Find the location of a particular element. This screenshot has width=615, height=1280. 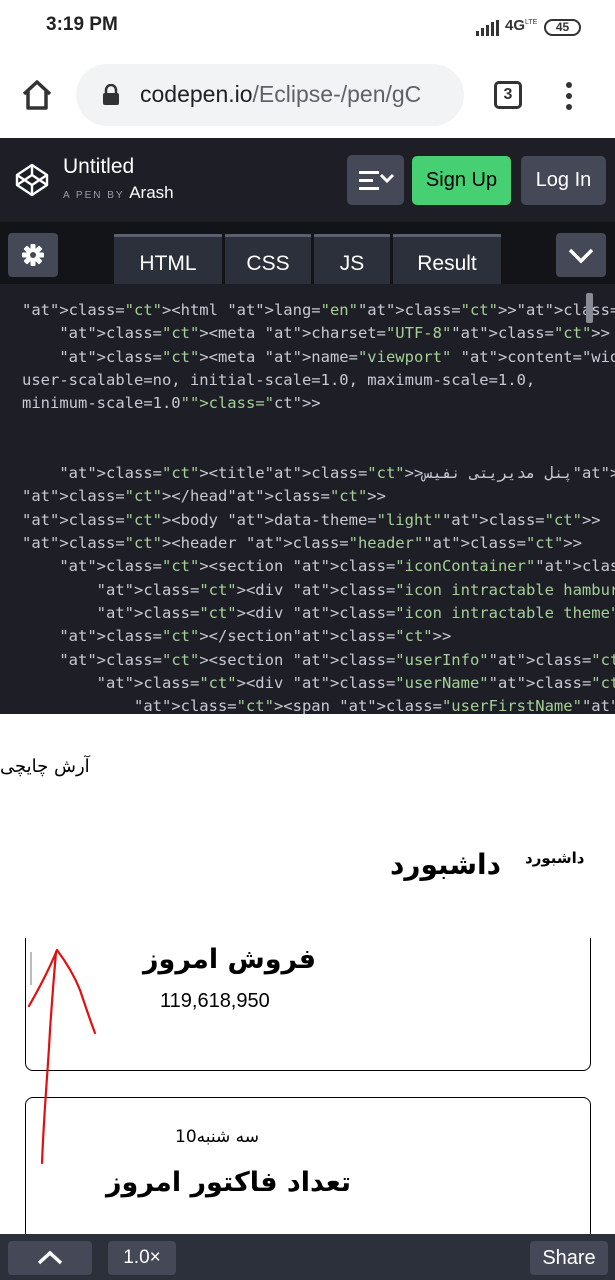

expand-console-button is located at coordinates (50, 1258).